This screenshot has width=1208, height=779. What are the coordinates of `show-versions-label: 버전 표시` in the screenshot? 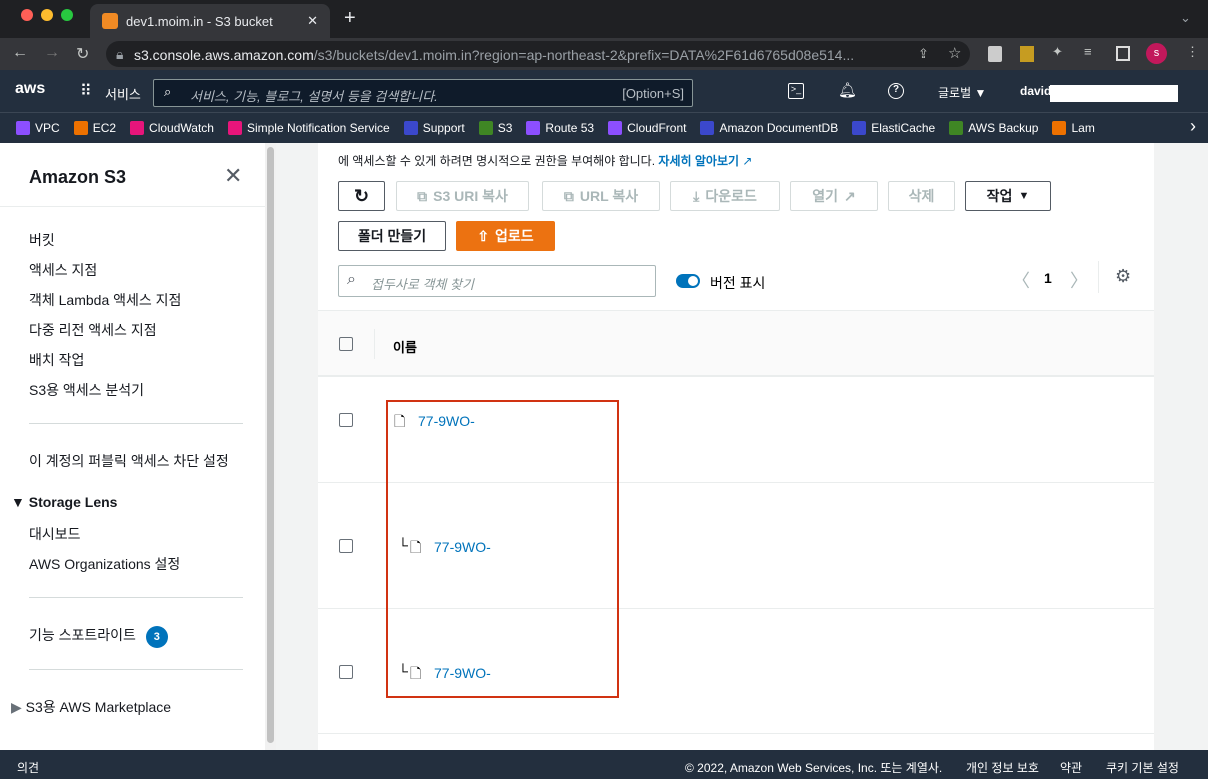 It's located at (738, 283).